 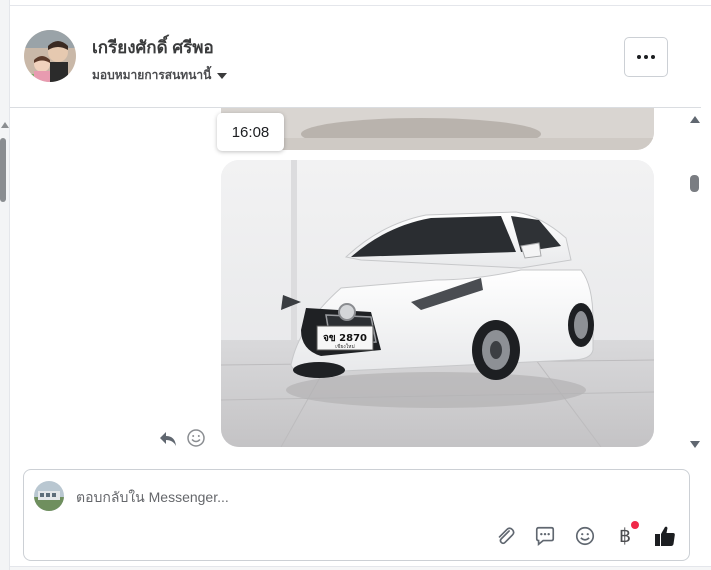 I want to click on more-options-button, so click(x=646, y=57).